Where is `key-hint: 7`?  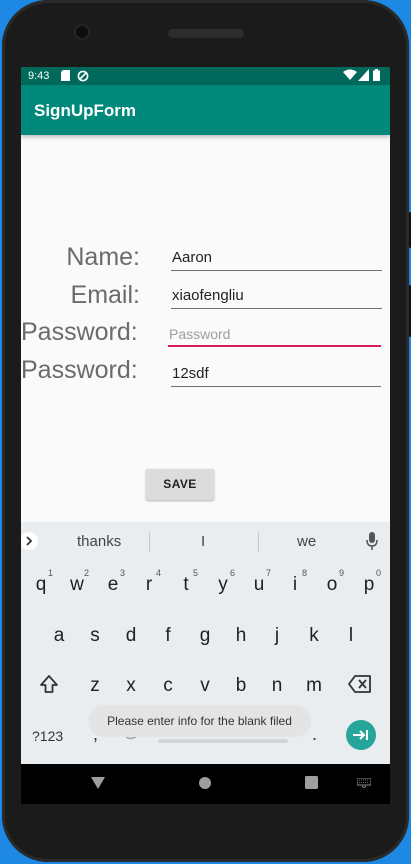 key-hint: 7 is located at coordinates (268, 573).